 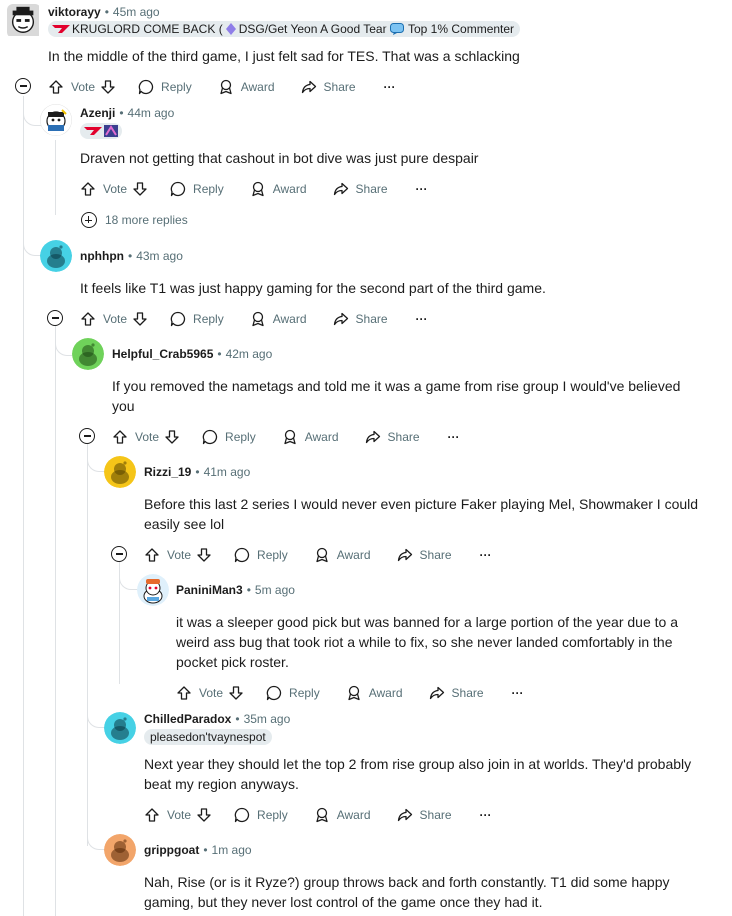 What do you see at coordinates (230, 29) in the screenshot?
I see `diamond-icon` at bounding box center [230, 29].